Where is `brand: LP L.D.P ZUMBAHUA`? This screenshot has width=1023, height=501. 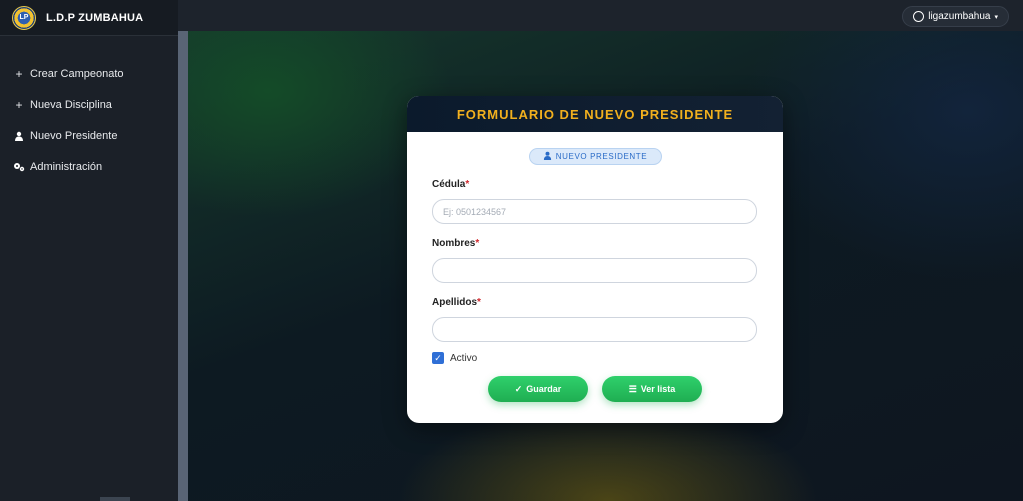
brand: LP L.D.P ZUMBAHUA is located at coordinates (89, 18).